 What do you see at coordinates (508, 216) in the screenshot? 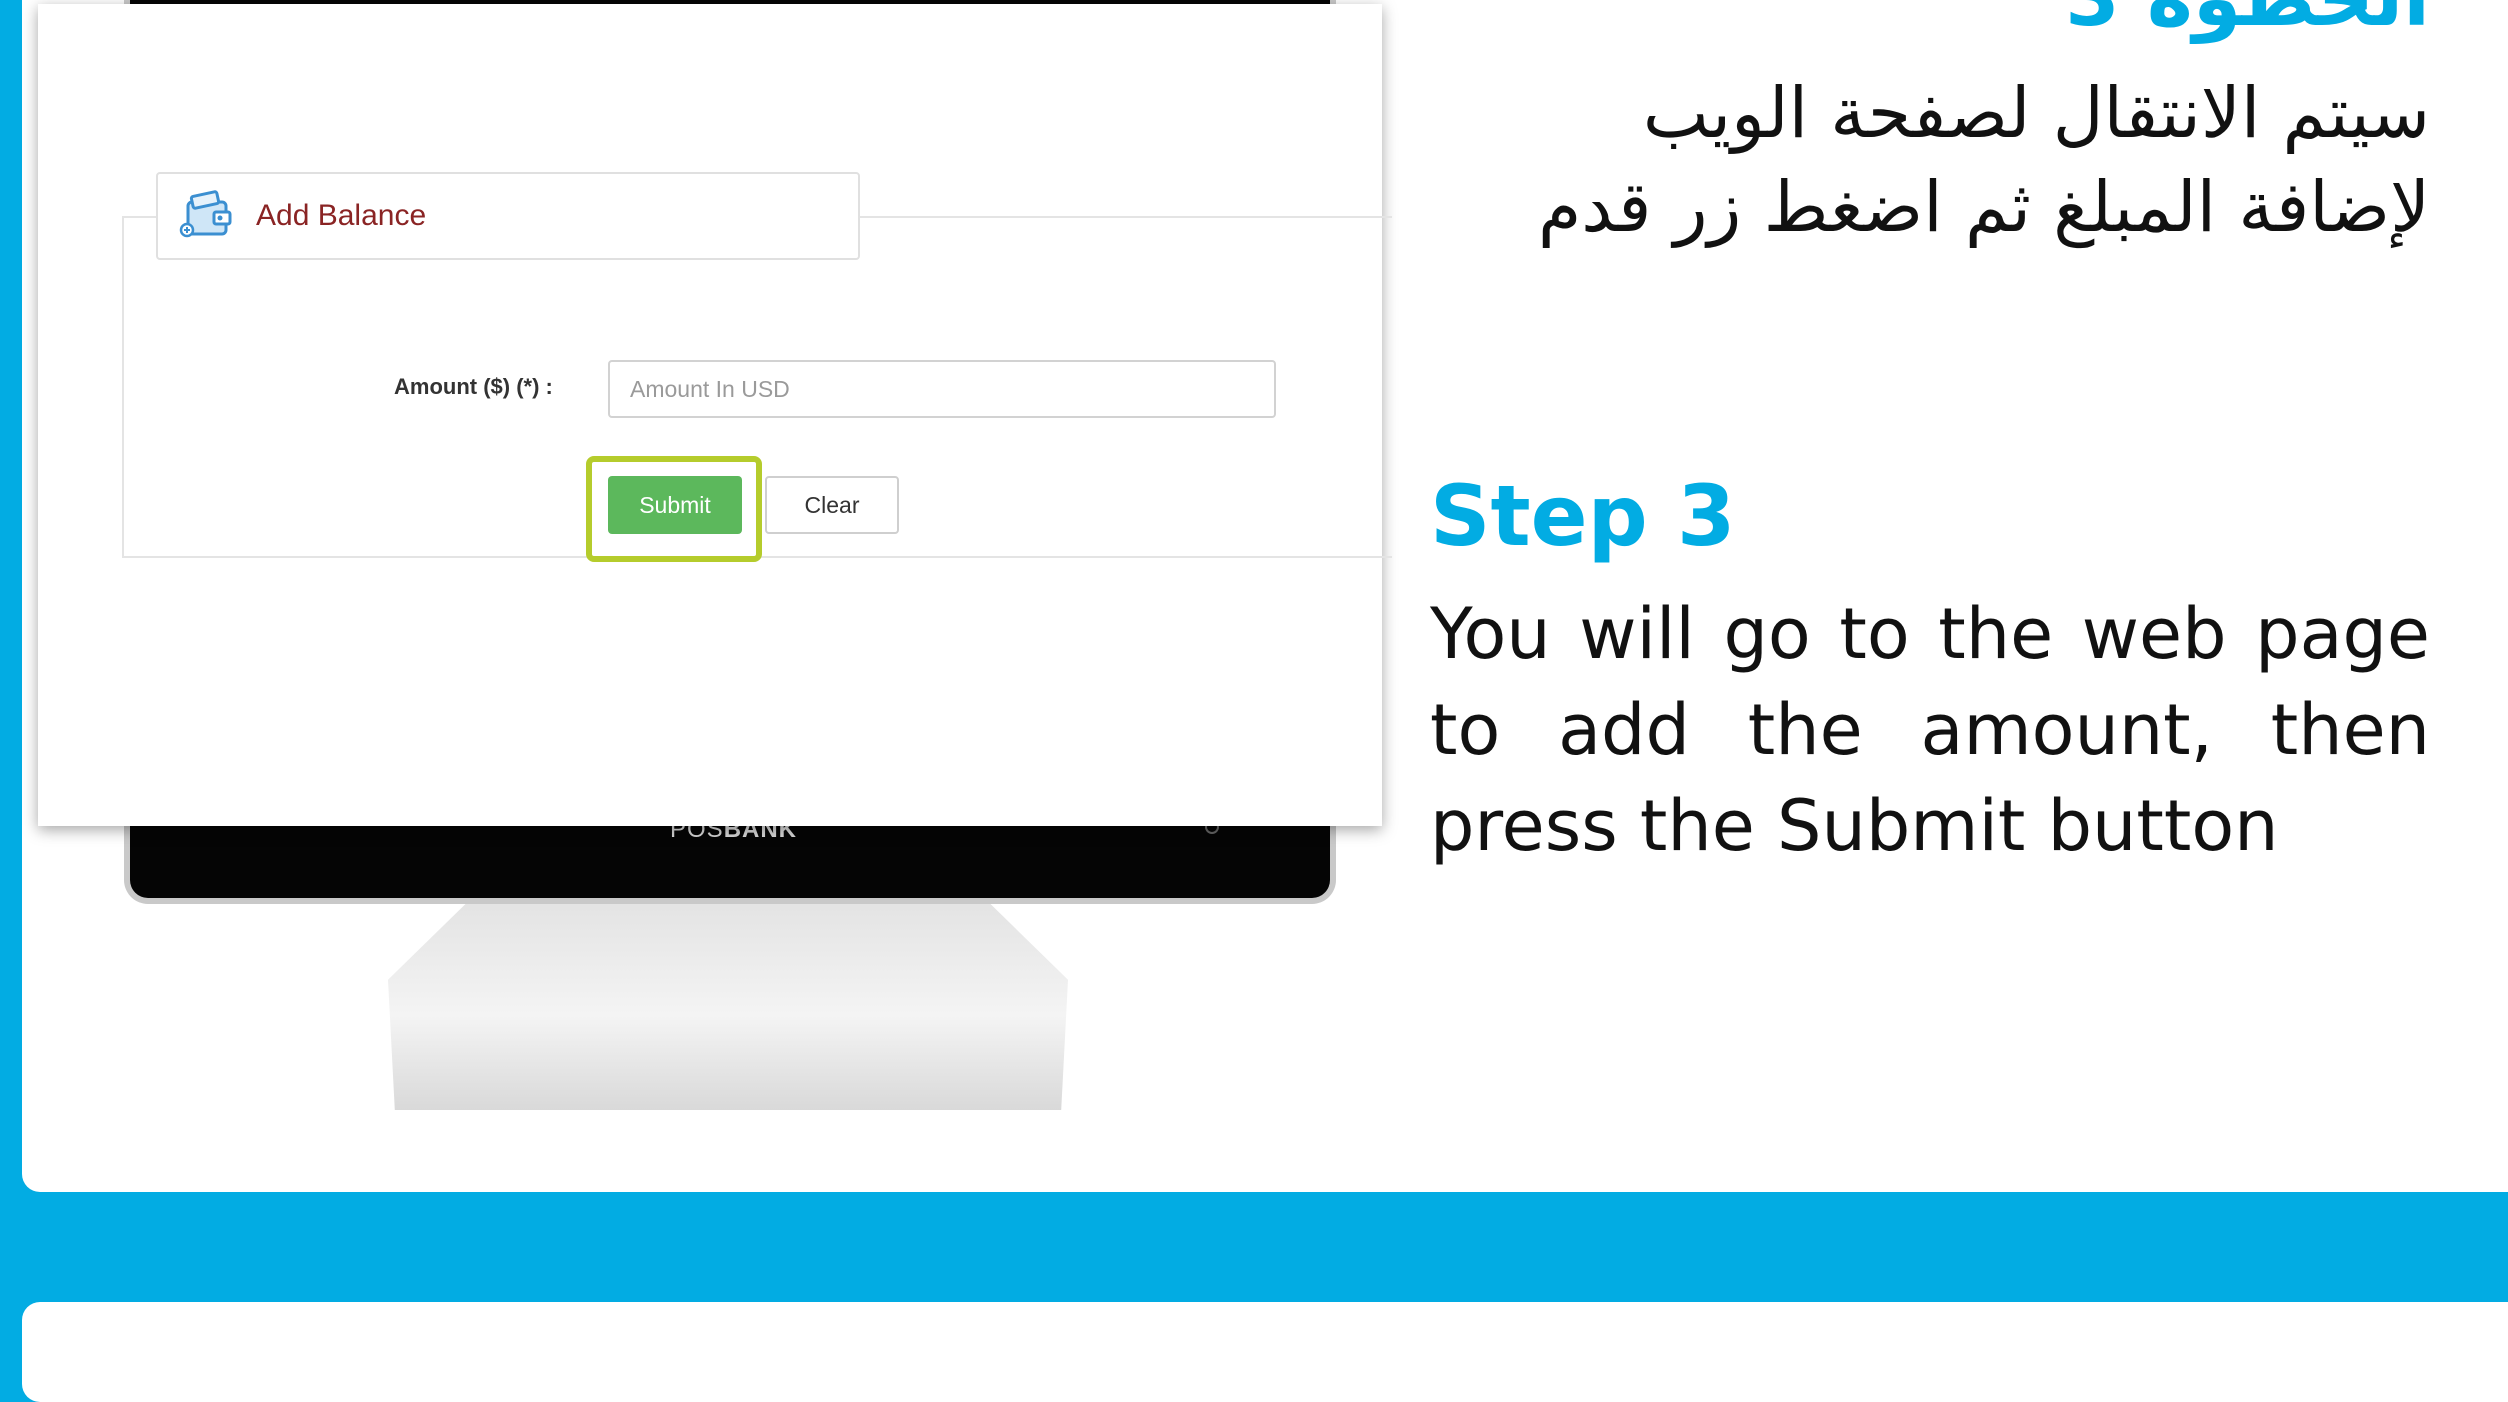
I see `form-header: Add Balance` at bounding box center [508, 216].